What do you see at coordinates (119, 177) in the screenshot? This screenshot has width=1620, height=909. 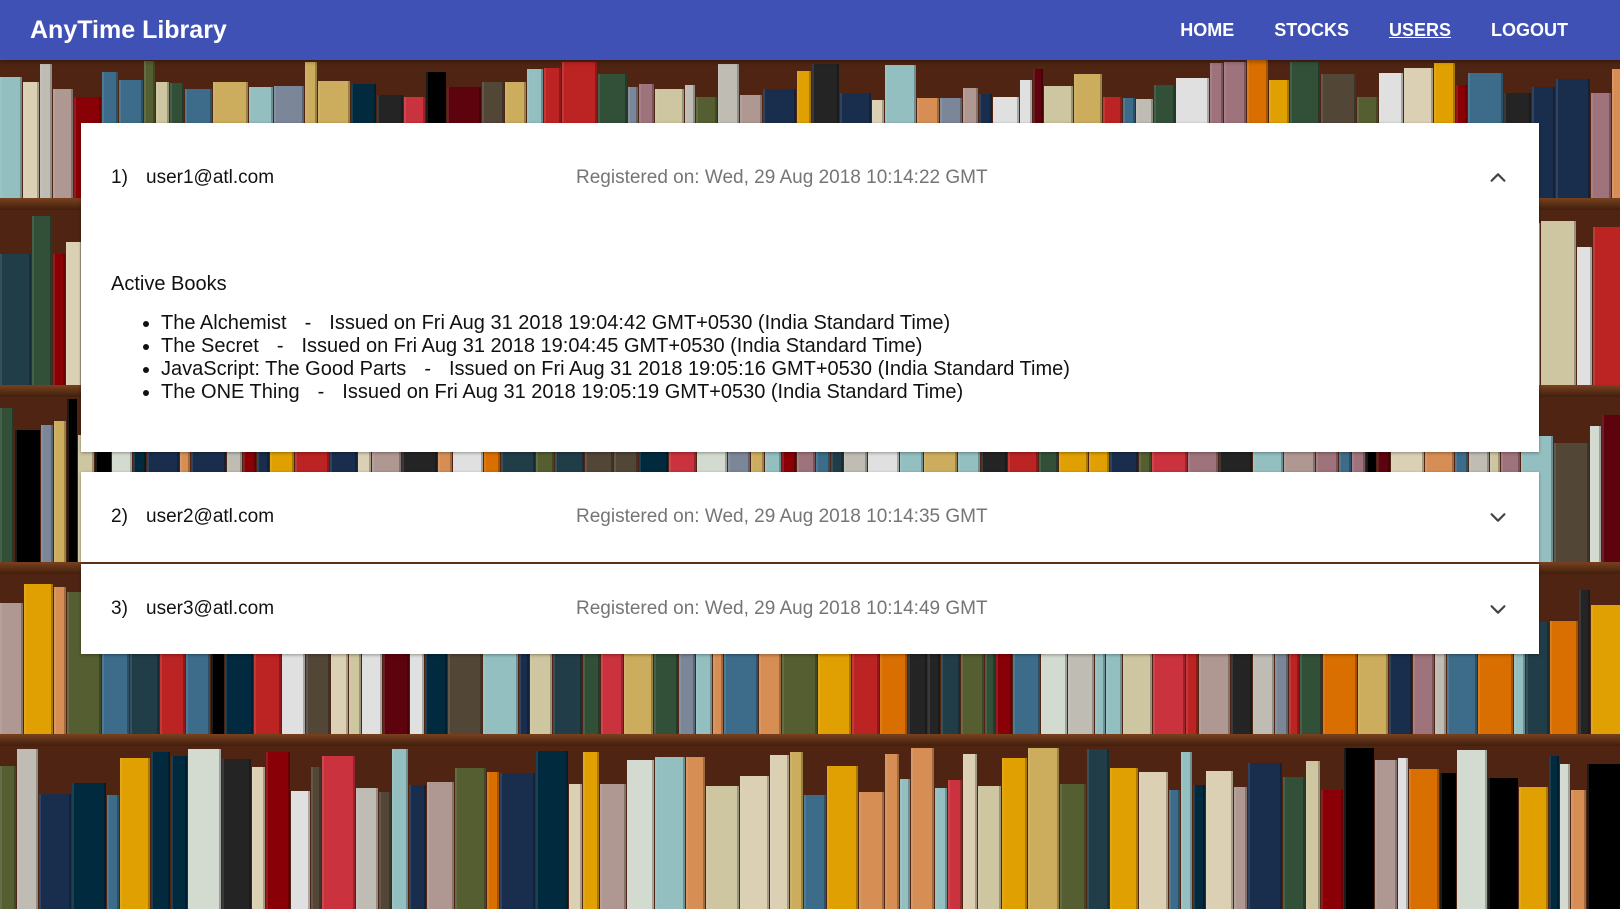 I see `user-index: 1)` at bounding box center [119, 177].